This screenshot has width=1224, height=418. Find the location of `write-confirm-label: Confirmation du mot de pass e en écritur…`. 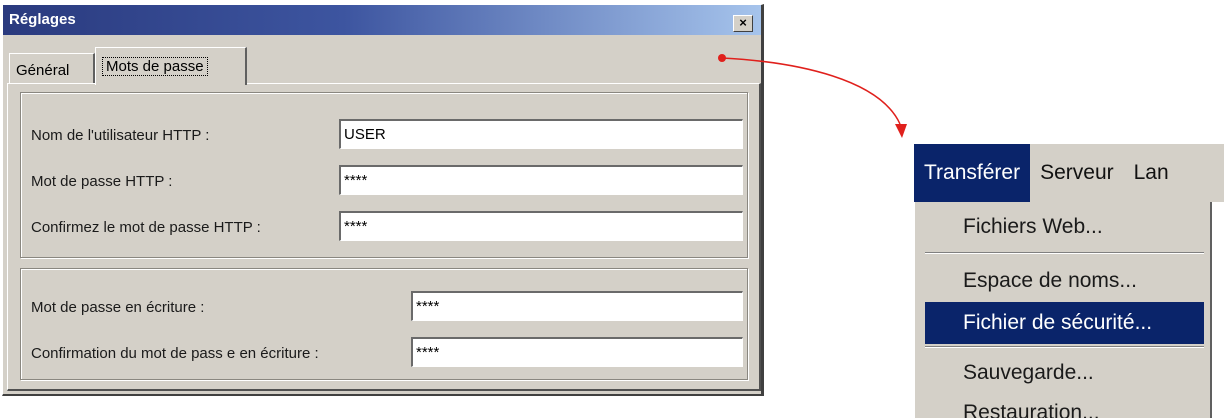

write-confirm-label: Confirmation du mot de pass e en écritur… is located at coordinates (175, 353).